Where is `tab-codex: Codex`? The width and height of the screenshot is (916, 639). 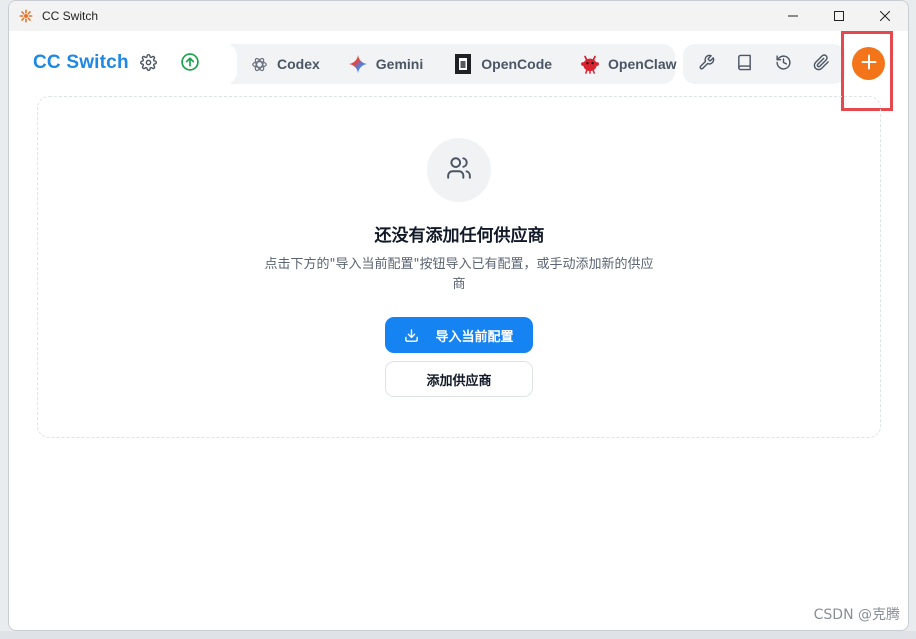 tab-codex: Codex is located at coordinates (282, 64).